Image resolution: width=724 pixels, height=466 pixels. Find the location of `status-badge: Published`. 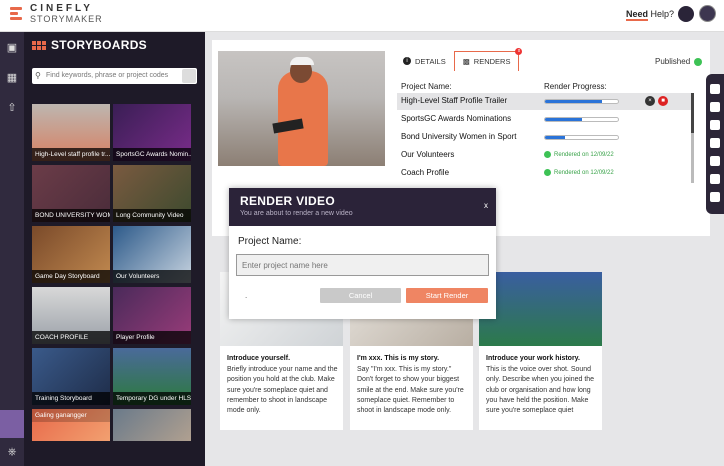

status-badge: Published is located at coordinates (679, 61).